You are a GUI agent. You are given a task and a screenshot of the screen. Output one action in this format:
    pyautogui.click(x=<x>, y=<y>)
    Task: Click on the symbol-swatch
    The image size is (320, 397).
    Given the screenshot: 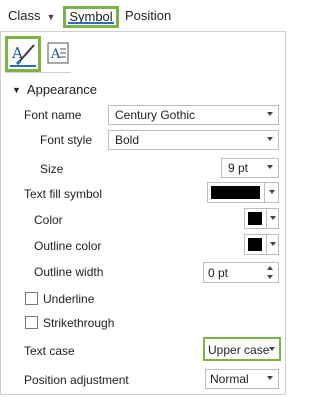 What is the action you would take?
    pyautogui.click(x=235, y=192)
    